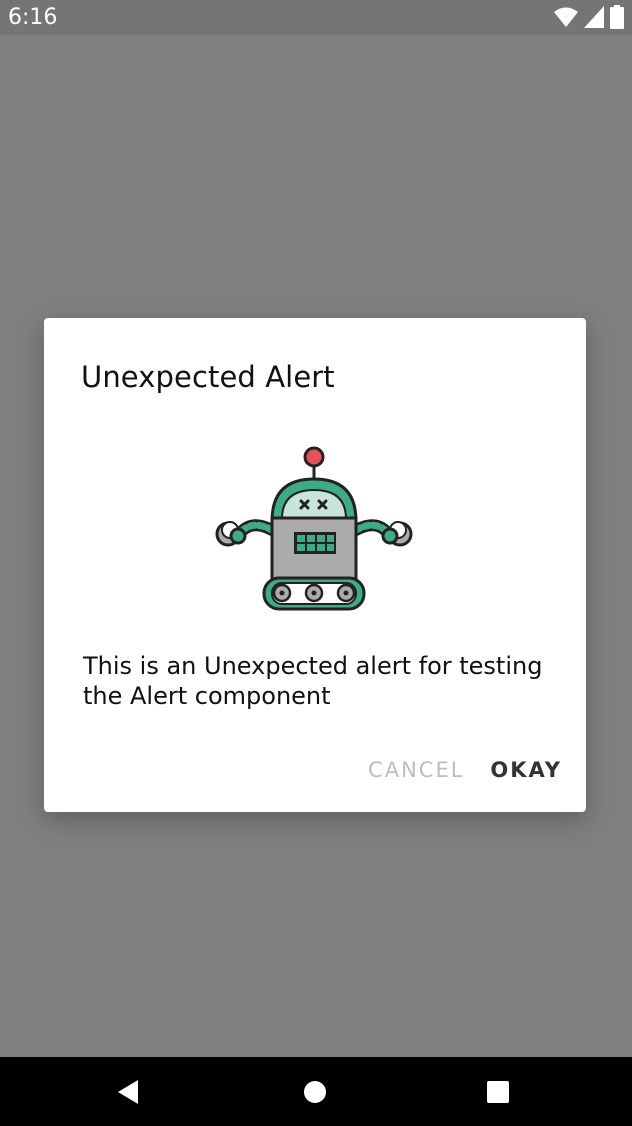  I want to click on dialog-title: Unexpected Alert, so click(208, 377).